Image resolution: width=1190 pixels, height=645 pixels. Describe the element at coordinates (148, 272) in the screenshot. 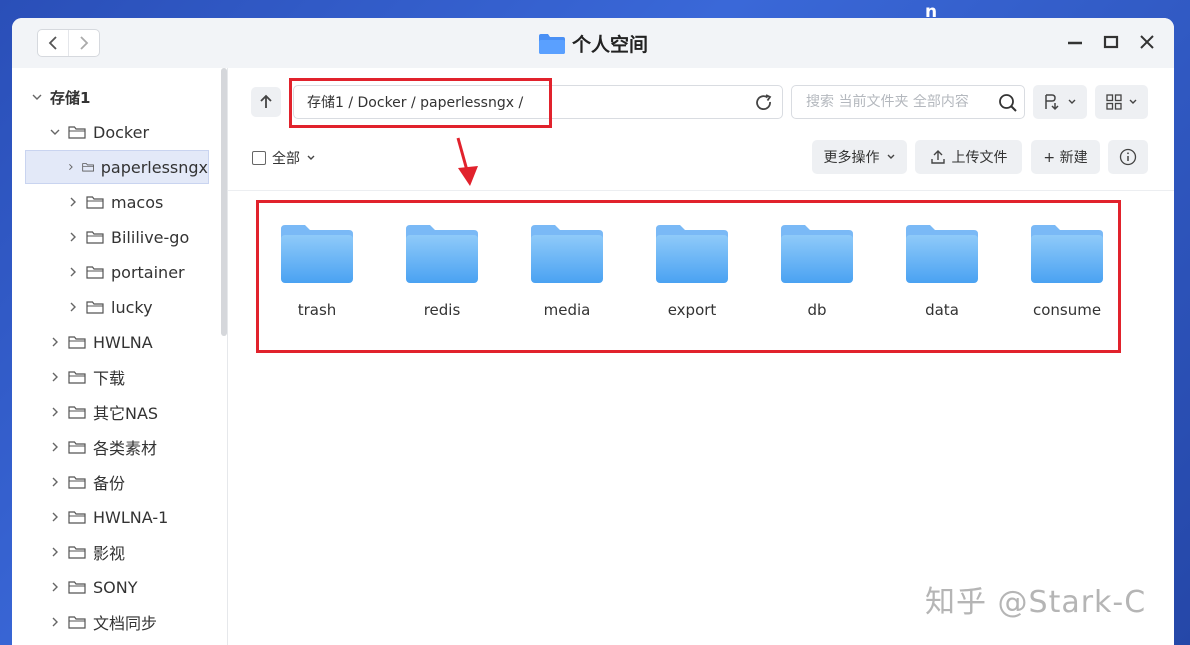

I see `sidebar-item-label: portainer` at that location.